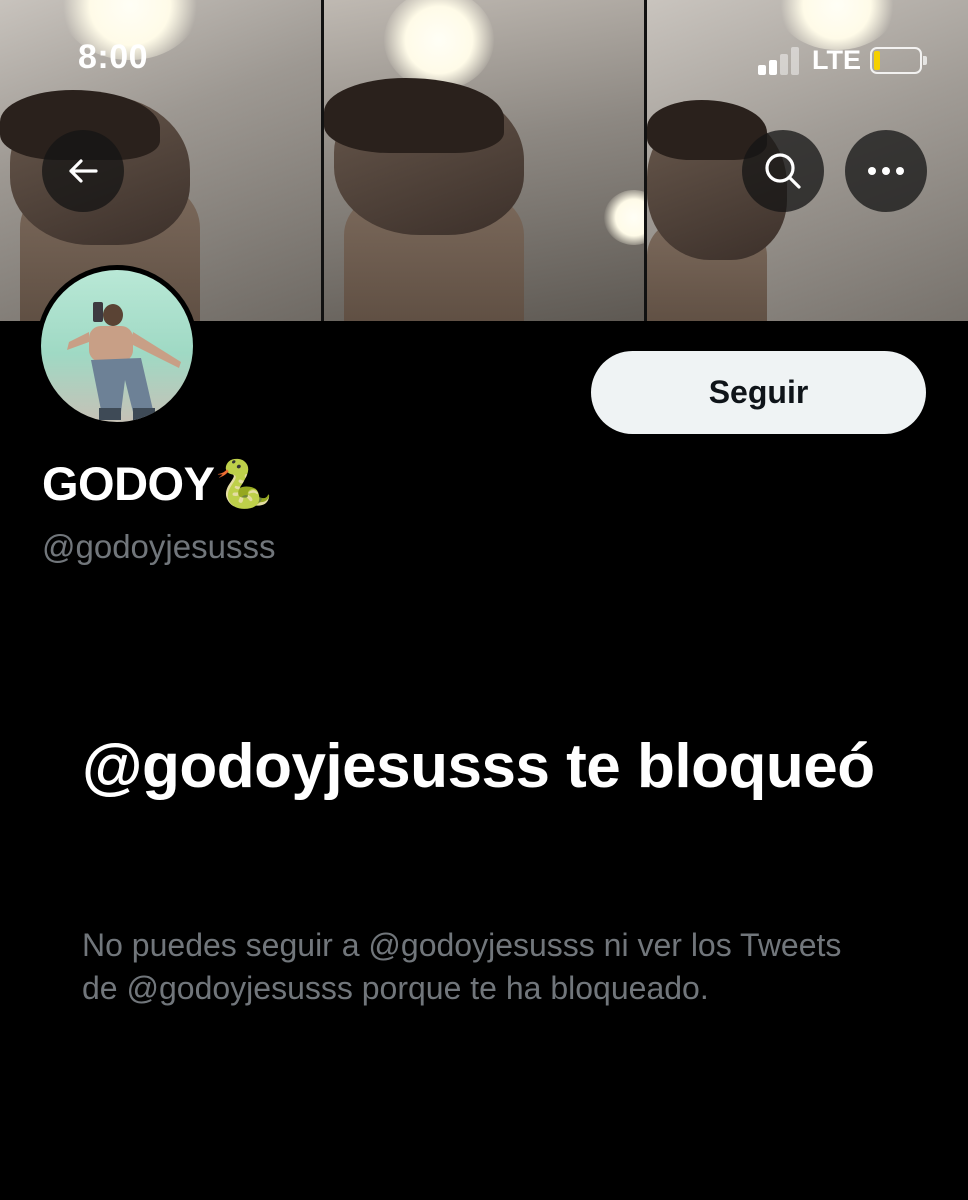 Image resolution: width=968 pixels, height=1200 pixels. Describe the element at coordinates (836, 60) in the screenshot. I see `network-label: LTE` at that location.